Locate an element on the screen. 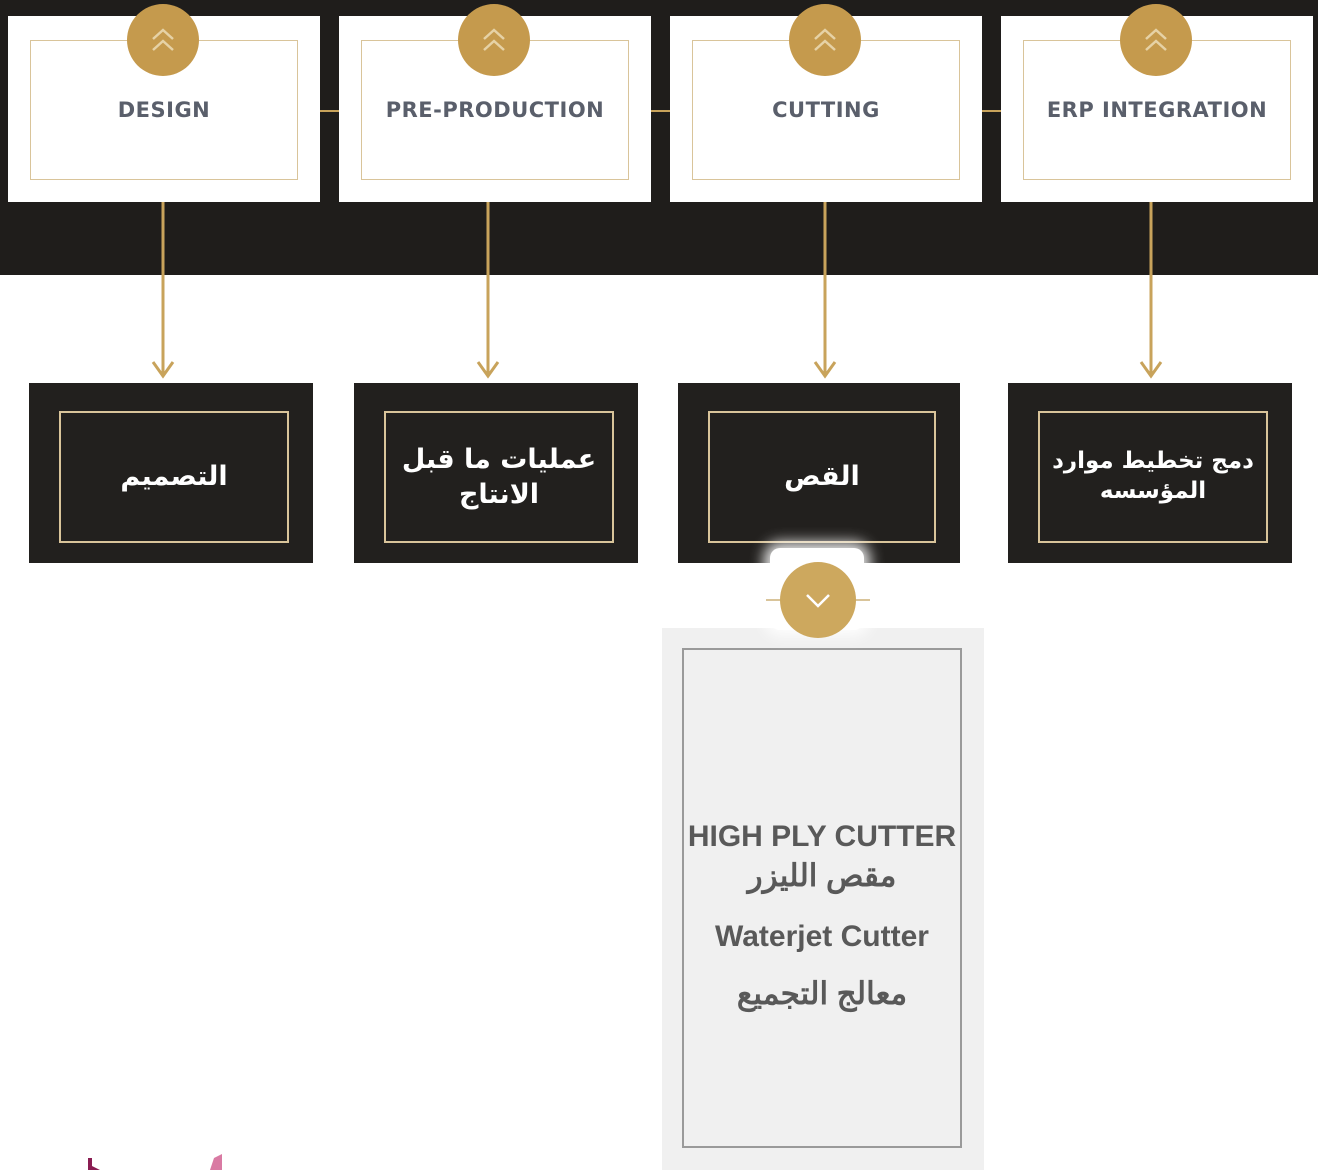 The image size is (1318, 1170). chevron-down-glyph is located at coordinates (818, 601).